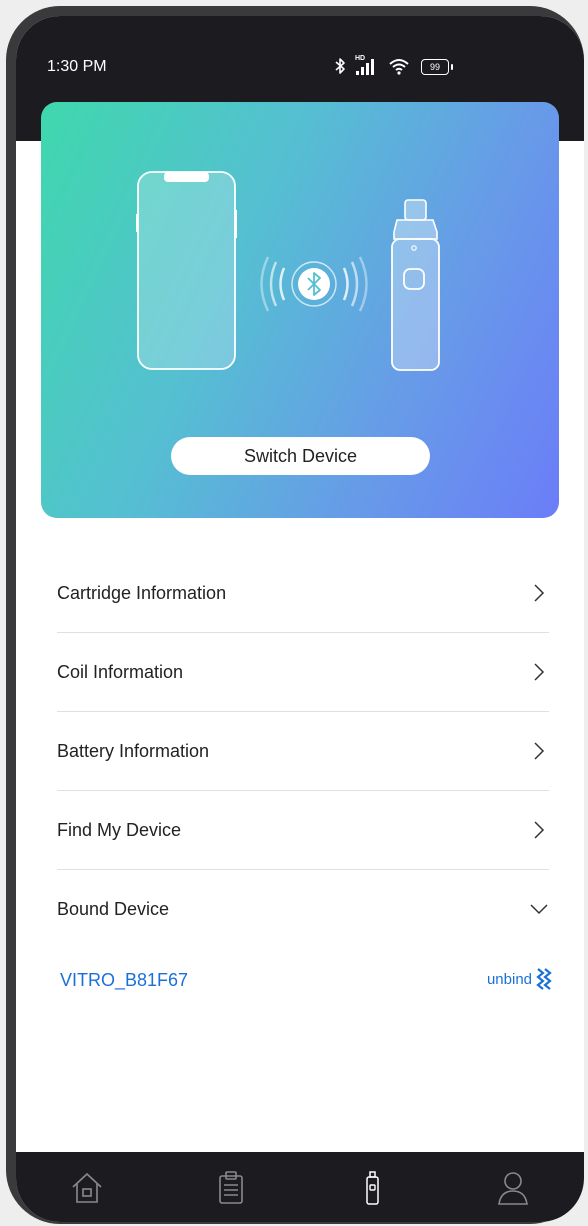  Describe the element at coordinates (77, 66) in the screenshot. I see `status-time: 1:30 PM` at that location.